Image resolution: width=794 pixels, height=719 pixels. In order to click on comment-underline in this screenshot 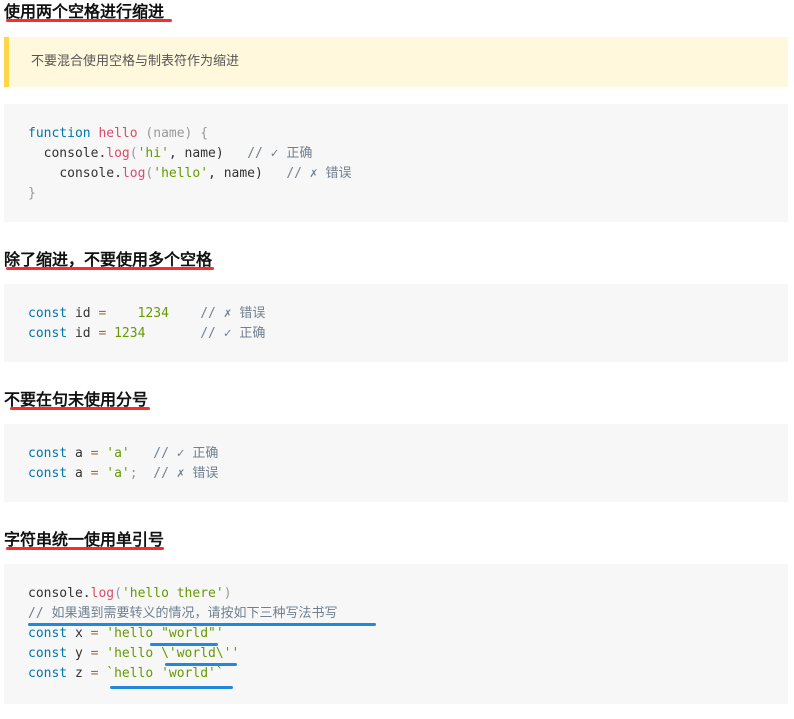, I will do `click(202, 624)`.